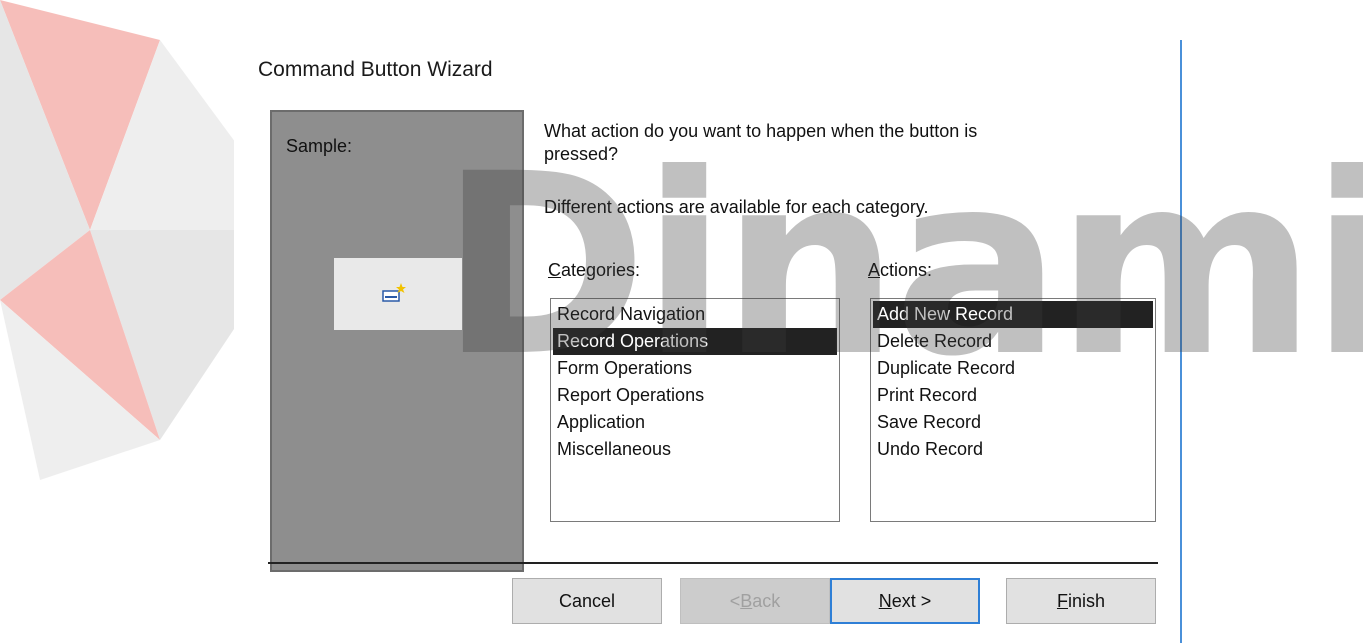  I want to click on back-button: < Back, so click(755, 601).